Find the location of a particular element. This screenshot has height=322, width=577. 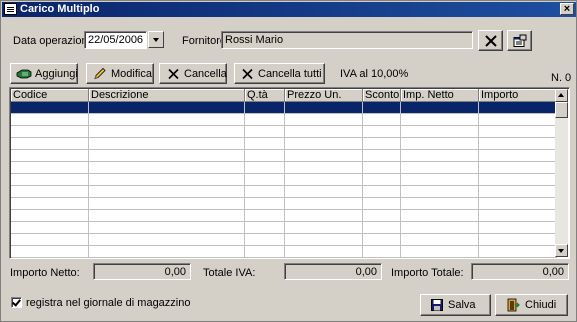

column-header-imp-netto: Imp. Netto is located at coordinates (440, 95).